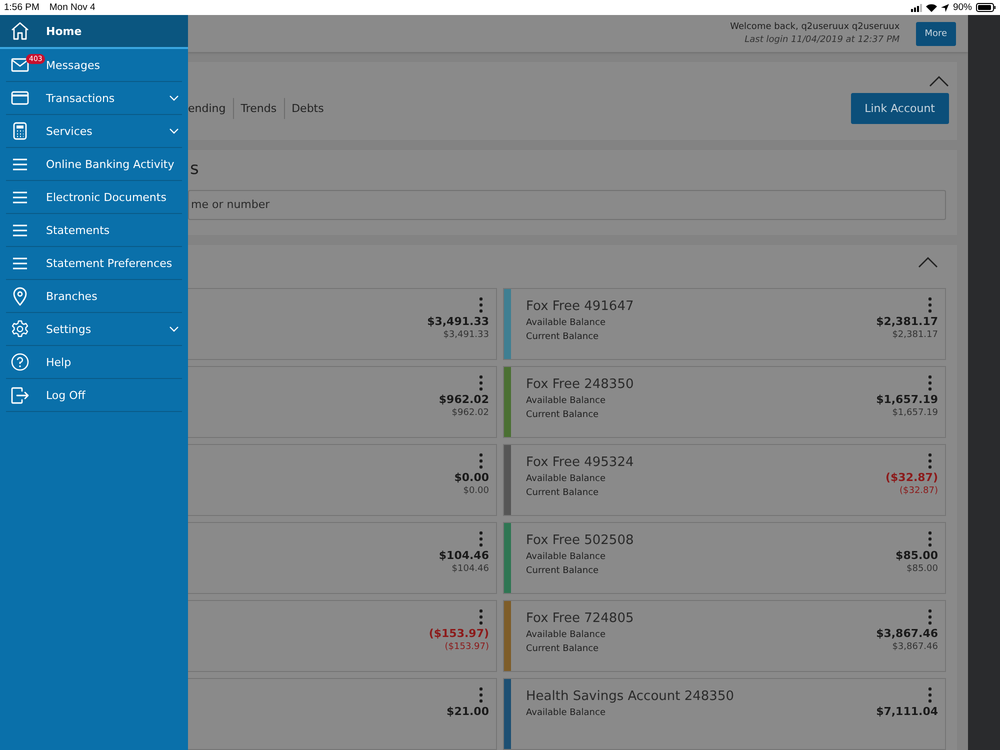 Image resolution: width=1000 pixels, height=750 pixels. Describe the element at coordinates (342, 558) in the screenshot. I see `account-card: $104.46 $104.46` at that location.